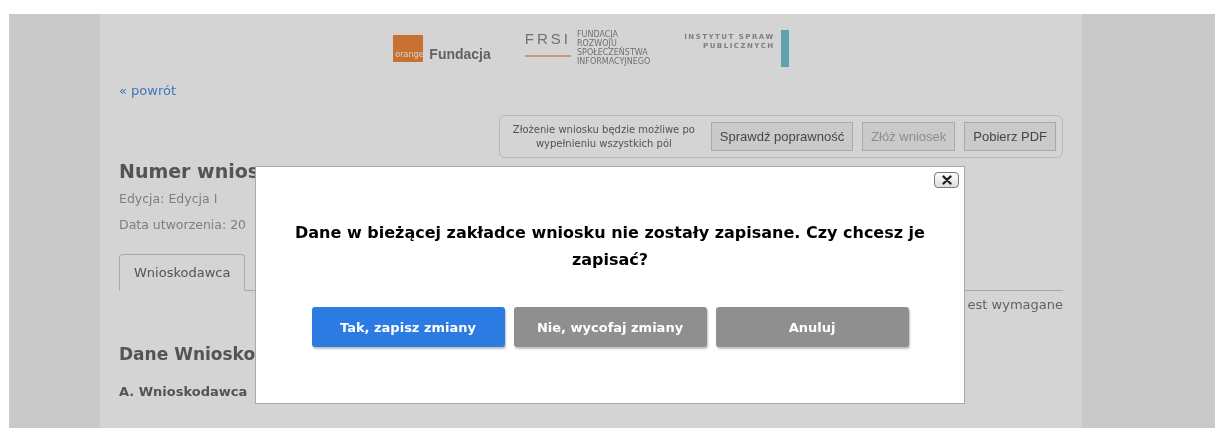 The height and width of the screenshot is (428, 1215). Describe the element at coordinates (603, 136) in the screenshot. I see `submit-note: Złożenie wniosku będzie możliwe po wypełnieniu wszystkich pól` at that location.